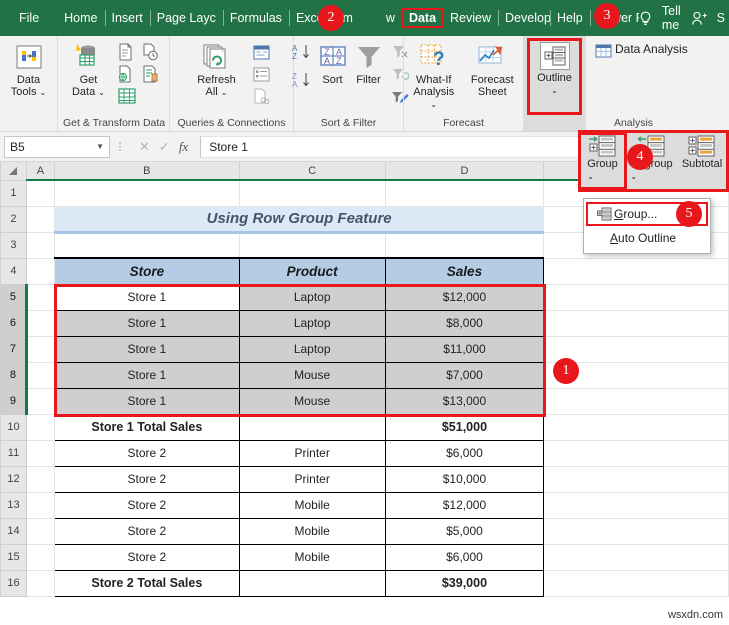  I want to click on tab-view: w, so click(381, 18).